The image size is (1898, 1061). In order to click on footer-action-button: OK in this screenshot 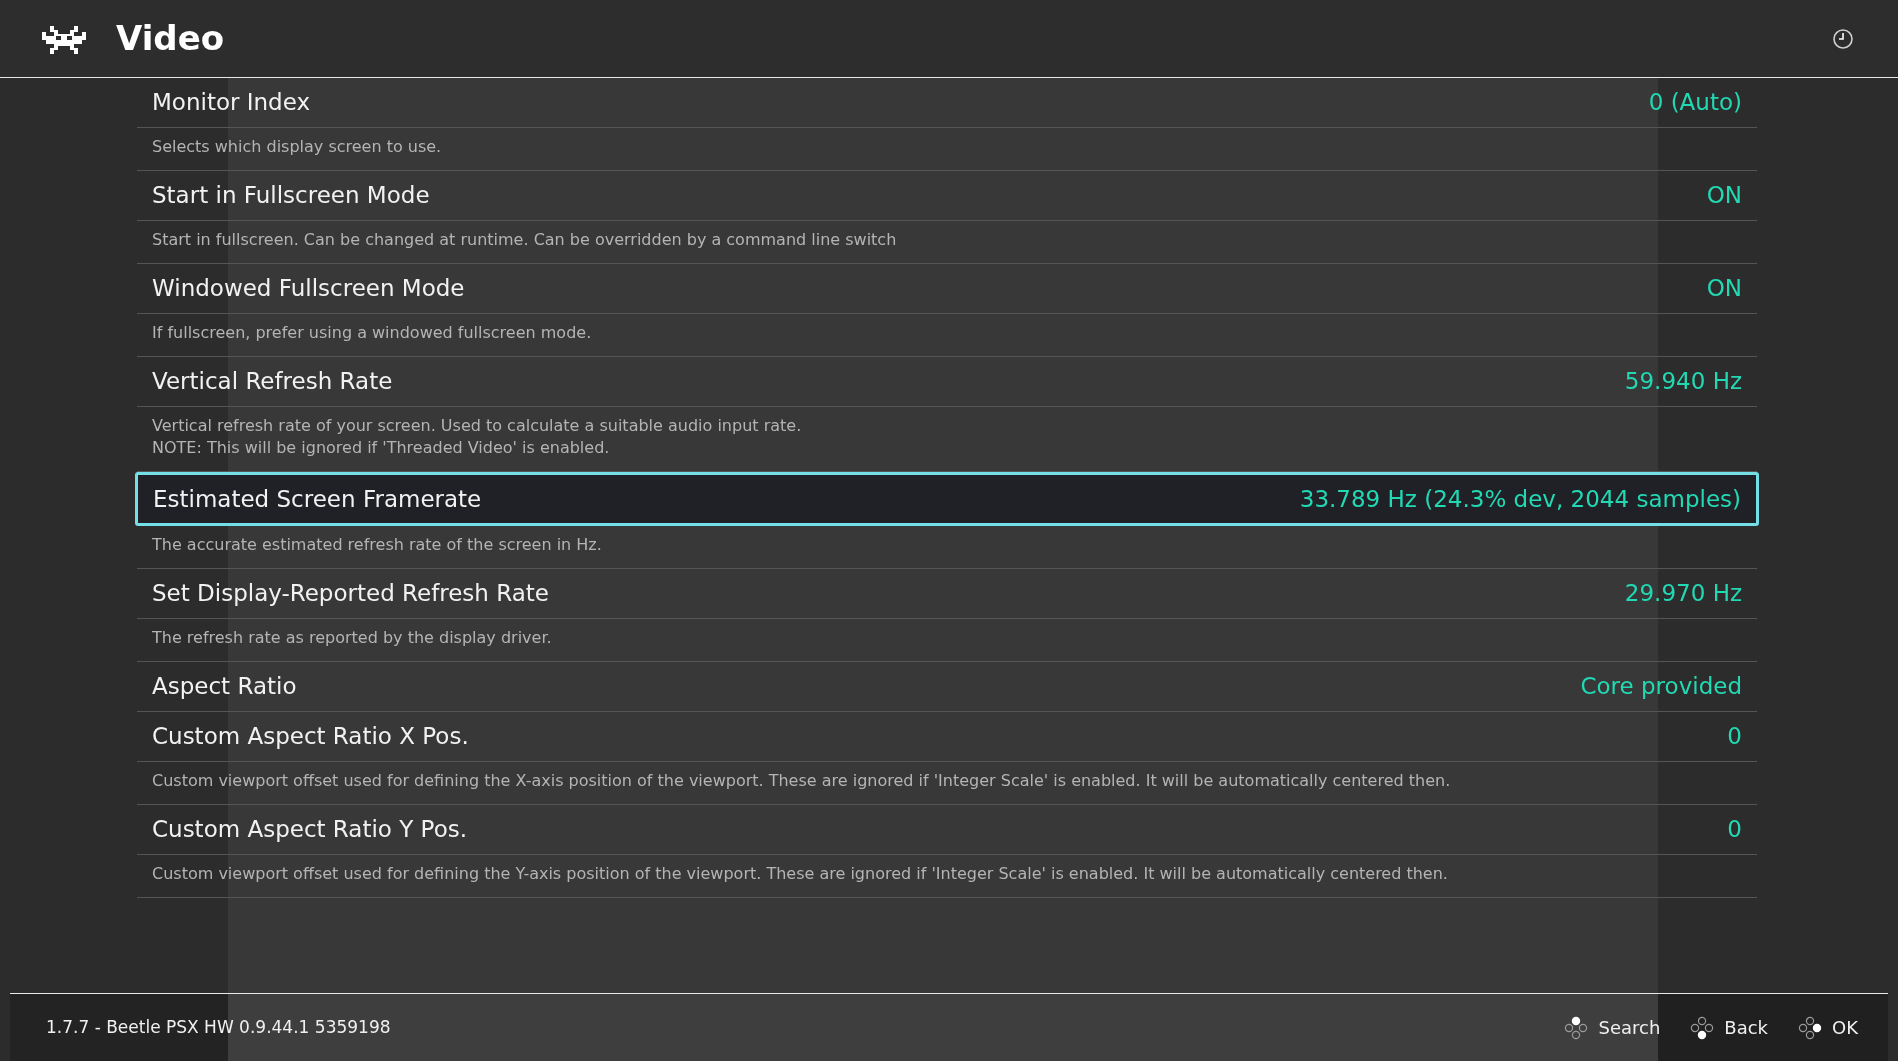, I will do `click(1828, 1027)`.